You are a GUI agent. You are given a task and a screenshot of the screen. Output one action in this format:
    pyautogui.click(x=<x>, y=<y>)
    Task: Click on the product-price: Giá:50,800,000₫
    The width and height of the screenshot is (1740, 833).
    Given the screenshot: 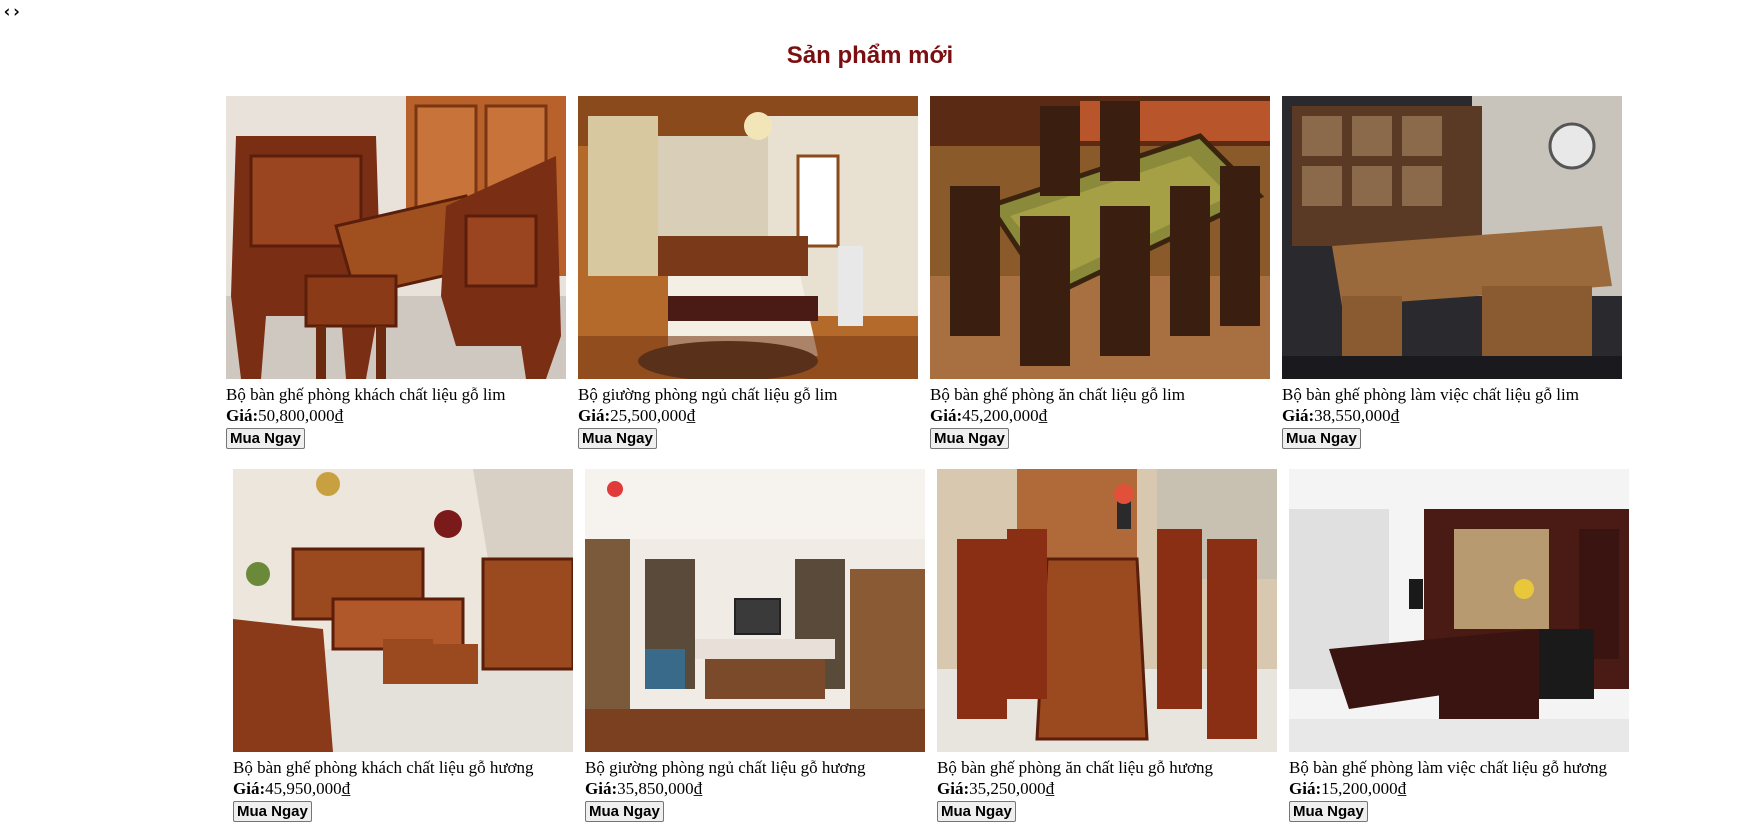 What is the action you would take?
    pyautogui.click(x=396, y=415)
    